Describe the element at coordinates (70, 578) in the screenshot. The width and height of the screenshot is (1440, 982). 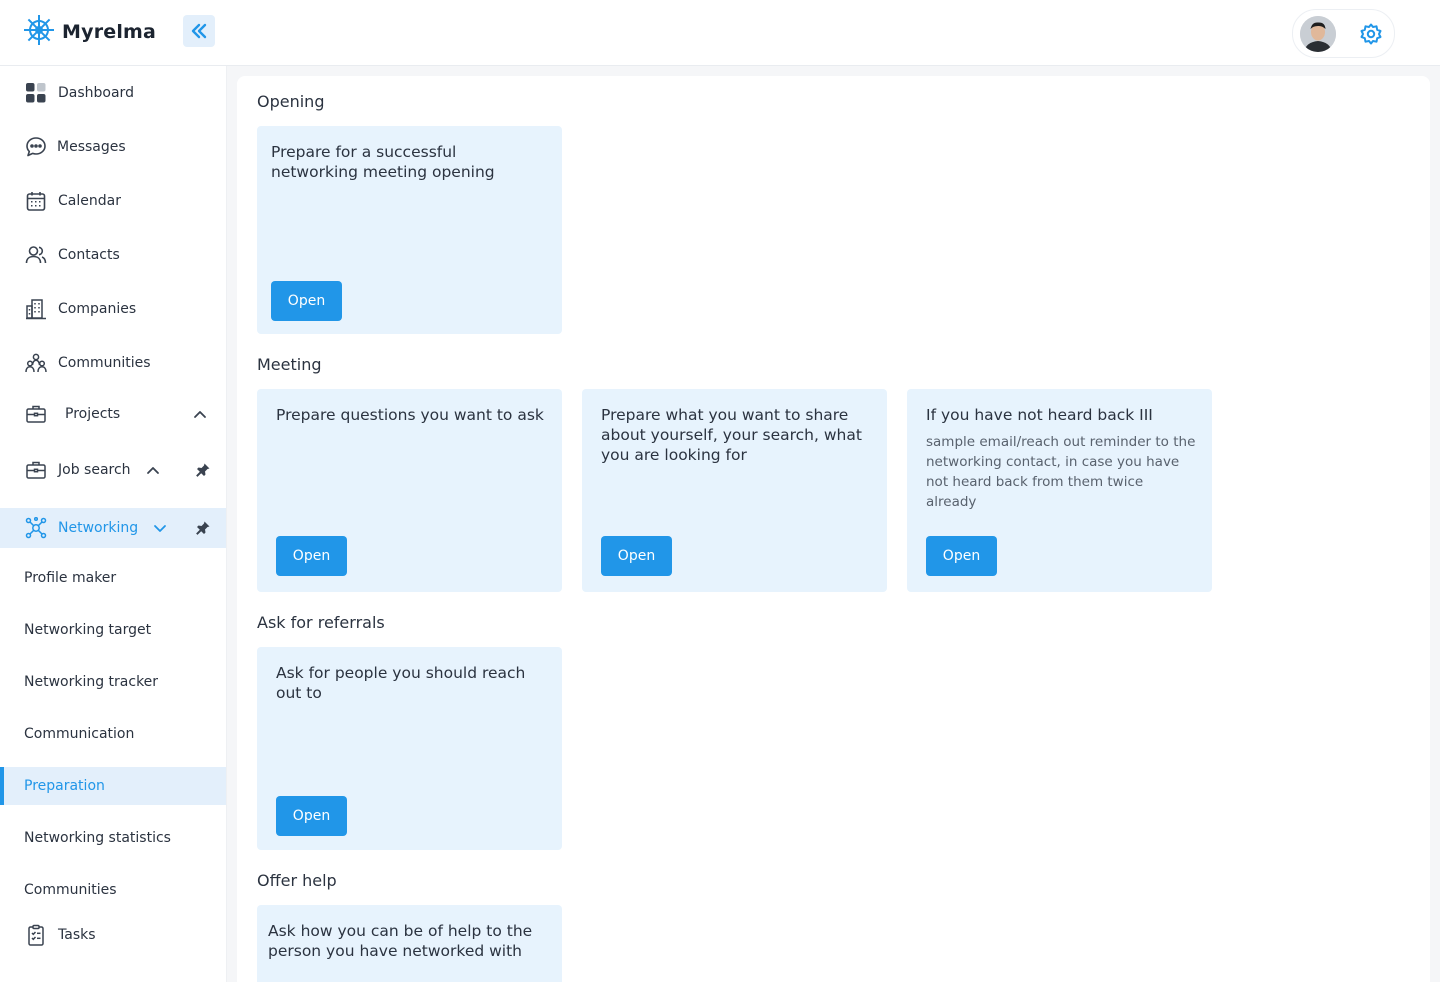
I see `sidebar-subitem-label: Profile maker` at that location.